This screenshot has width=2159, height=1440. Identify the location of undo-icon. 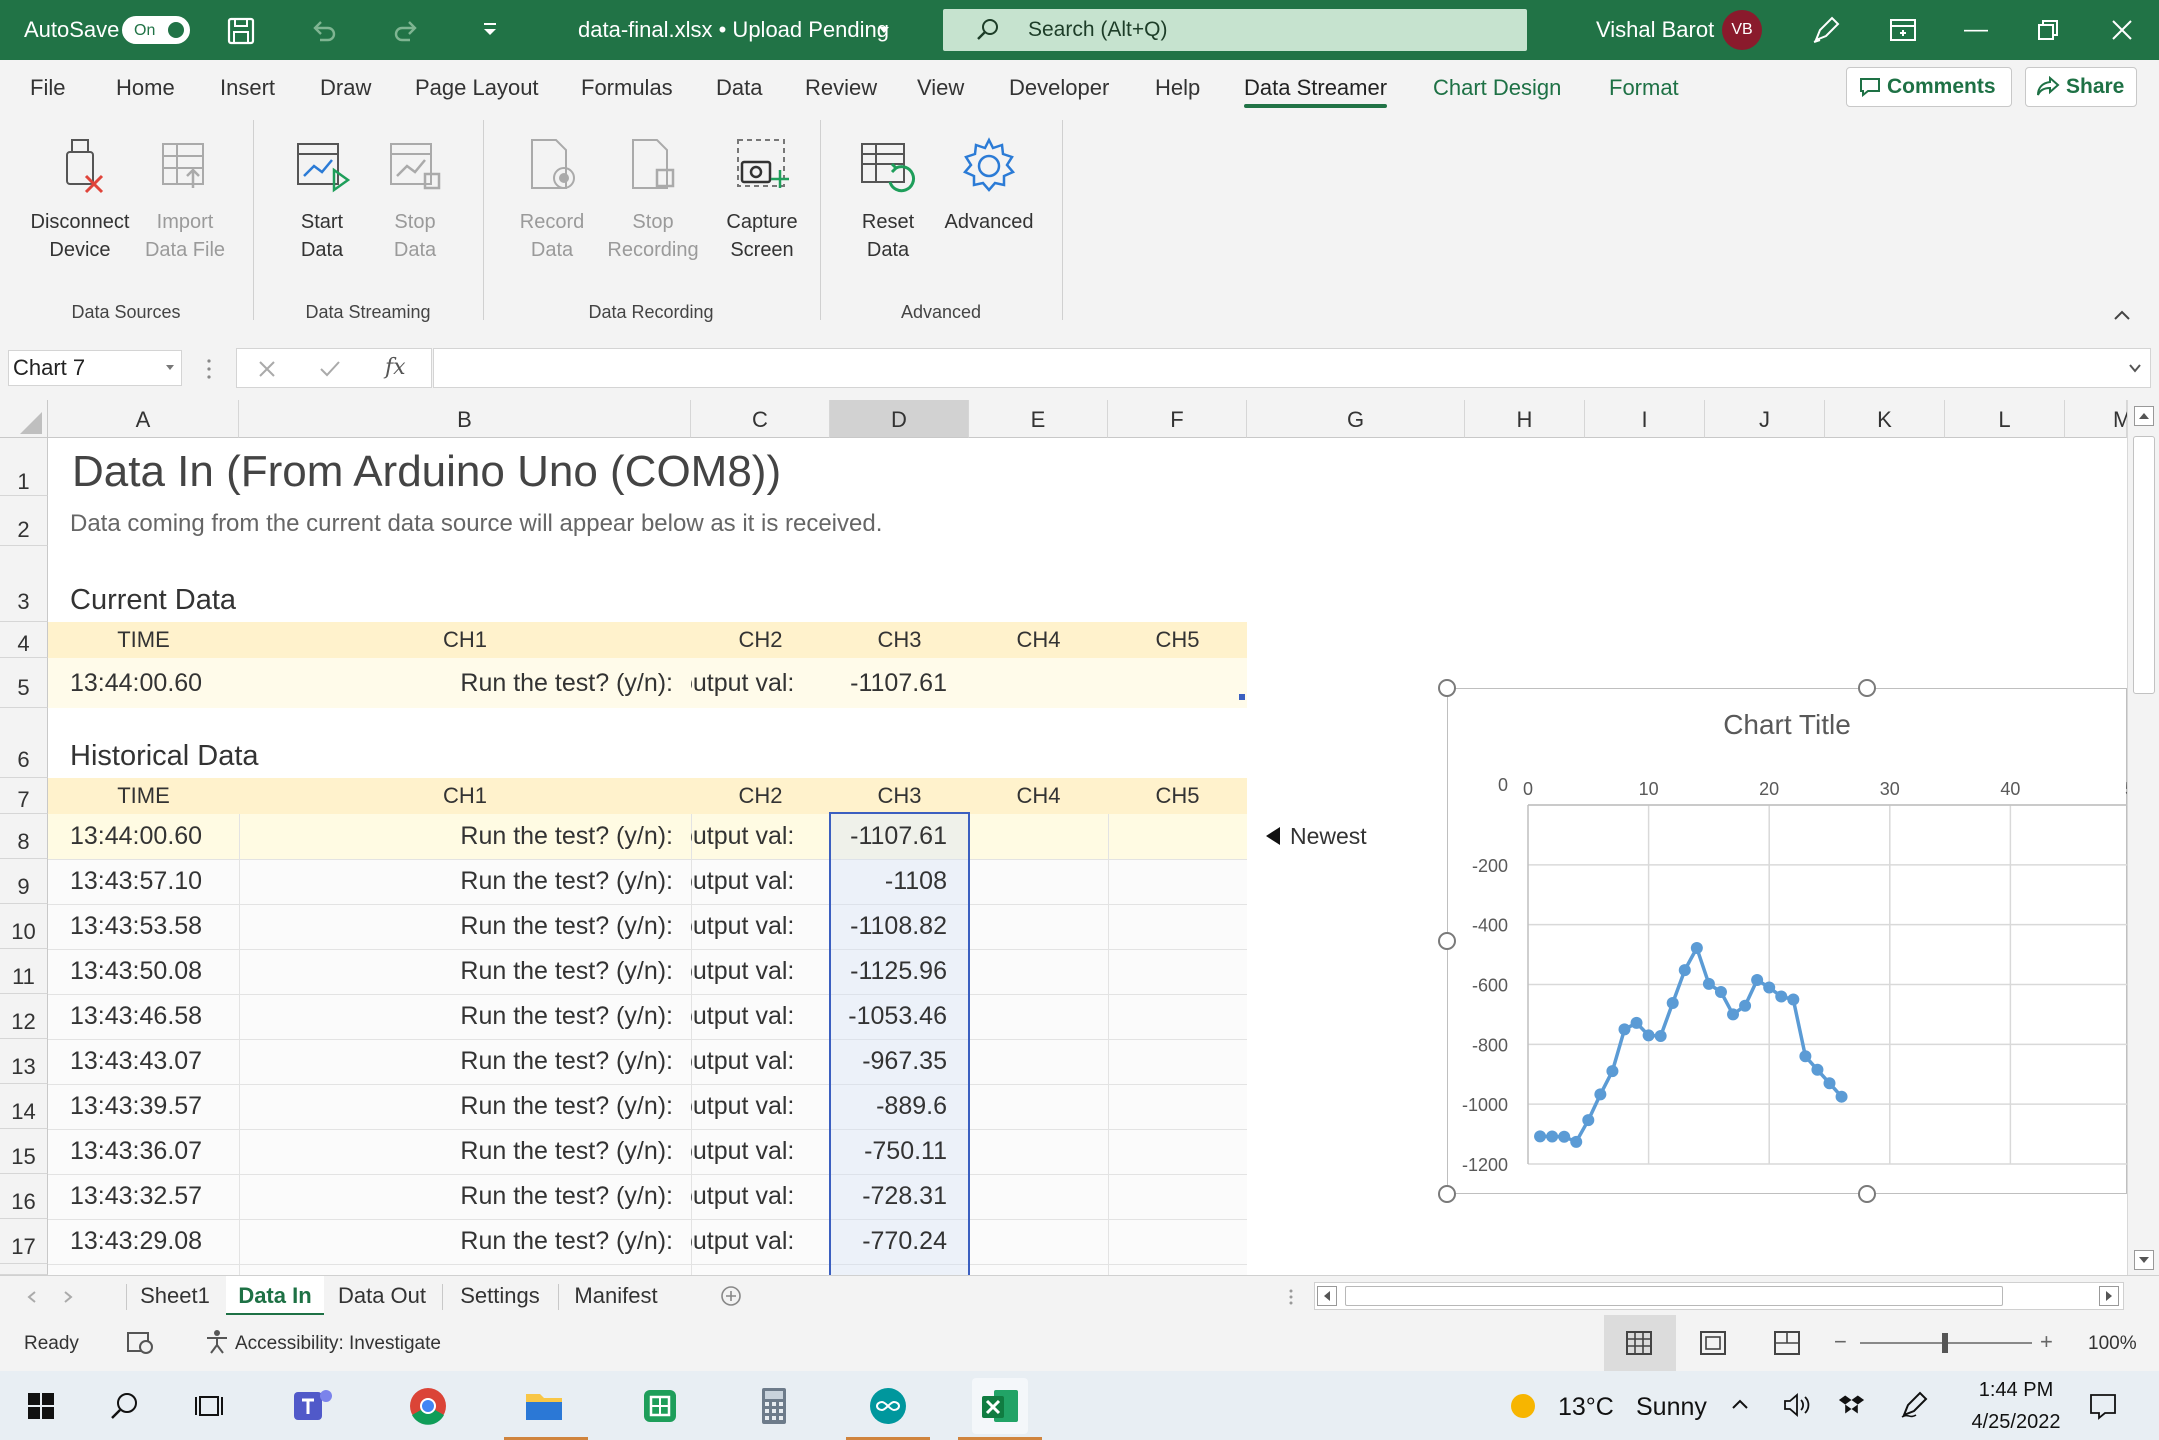
(323, 31).